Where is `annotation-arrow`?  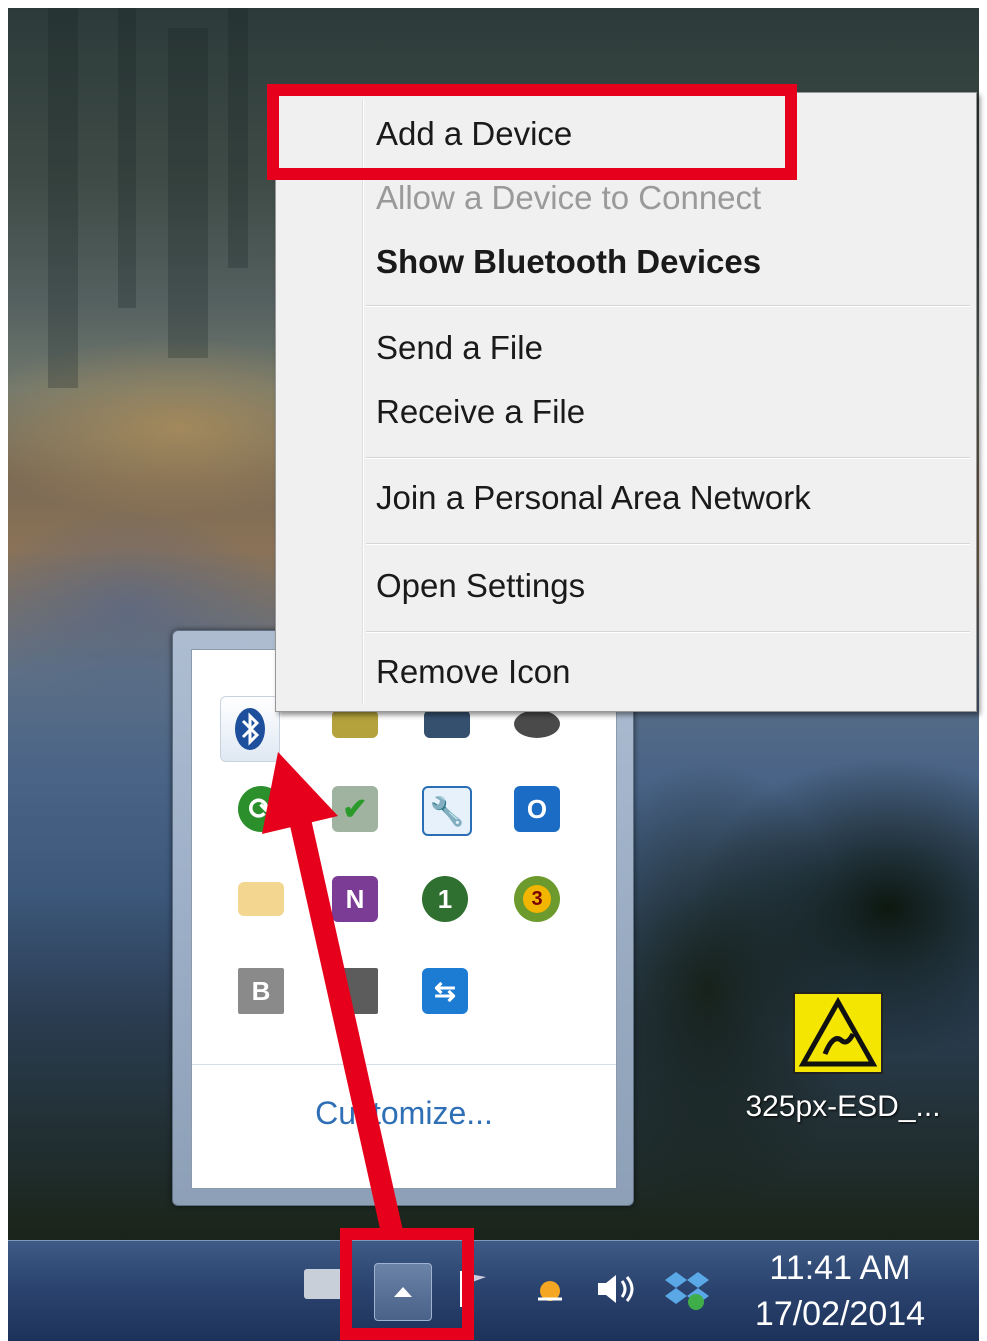
annotation-arrow is located at coordinates (332, 993).